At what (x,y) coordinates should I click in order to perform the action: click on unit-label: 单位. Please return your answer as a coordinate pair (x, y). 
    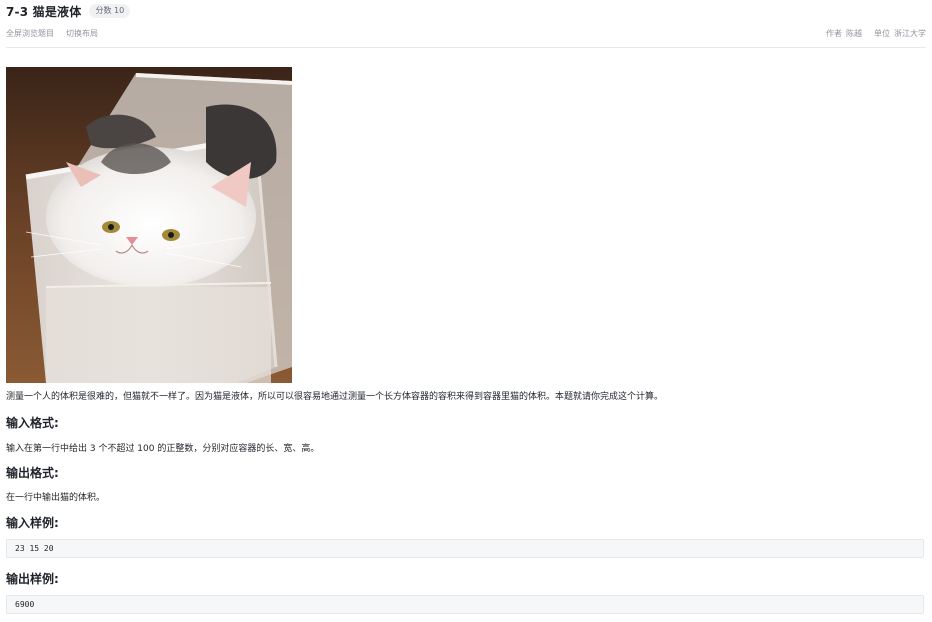
    Looking at the image, I should click on (882, 33).